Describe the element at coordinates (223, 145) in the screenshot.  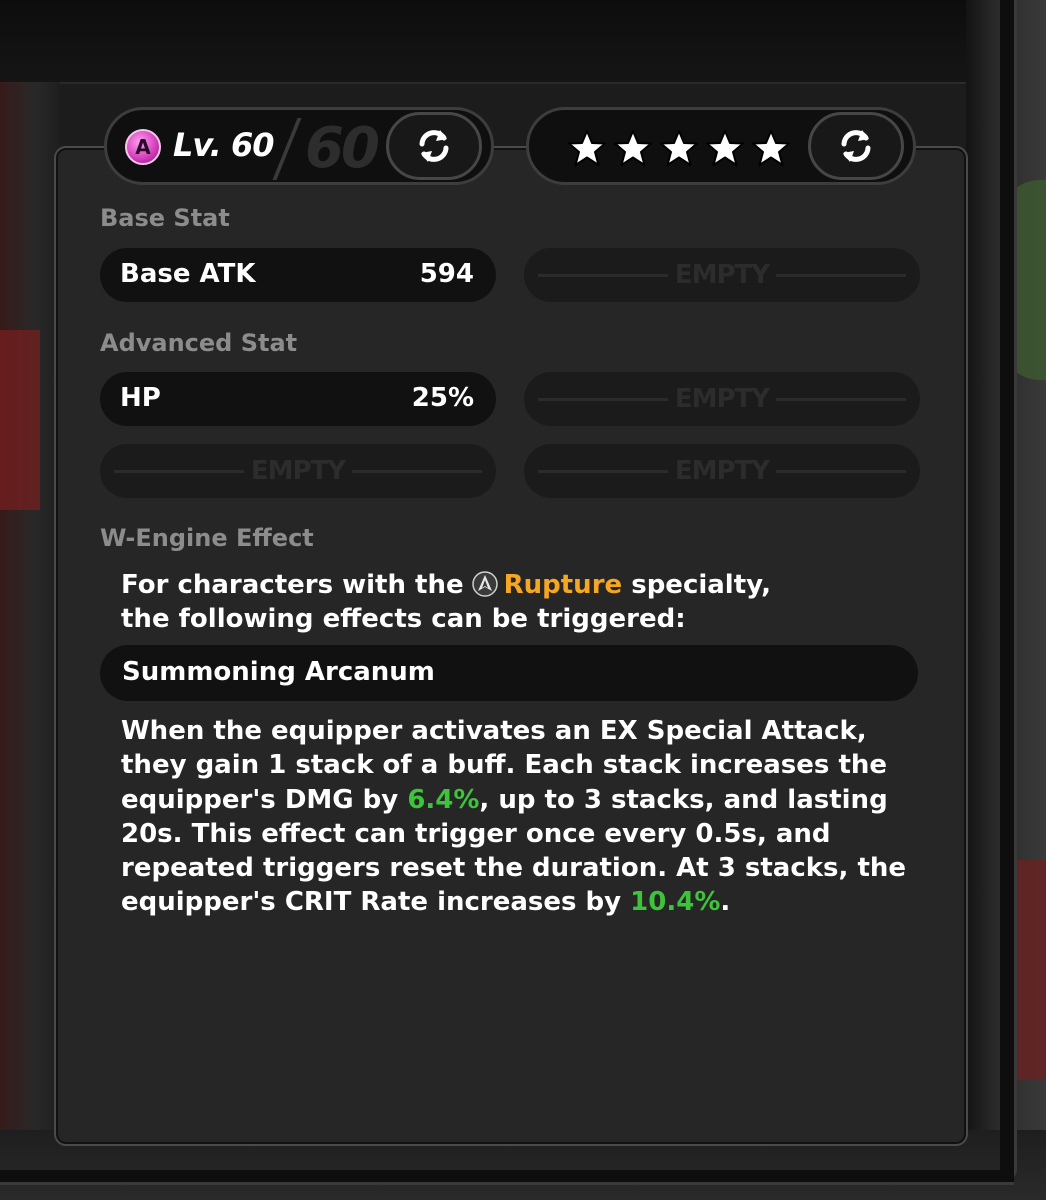
I see `level-label: Lv. 60` at that location.